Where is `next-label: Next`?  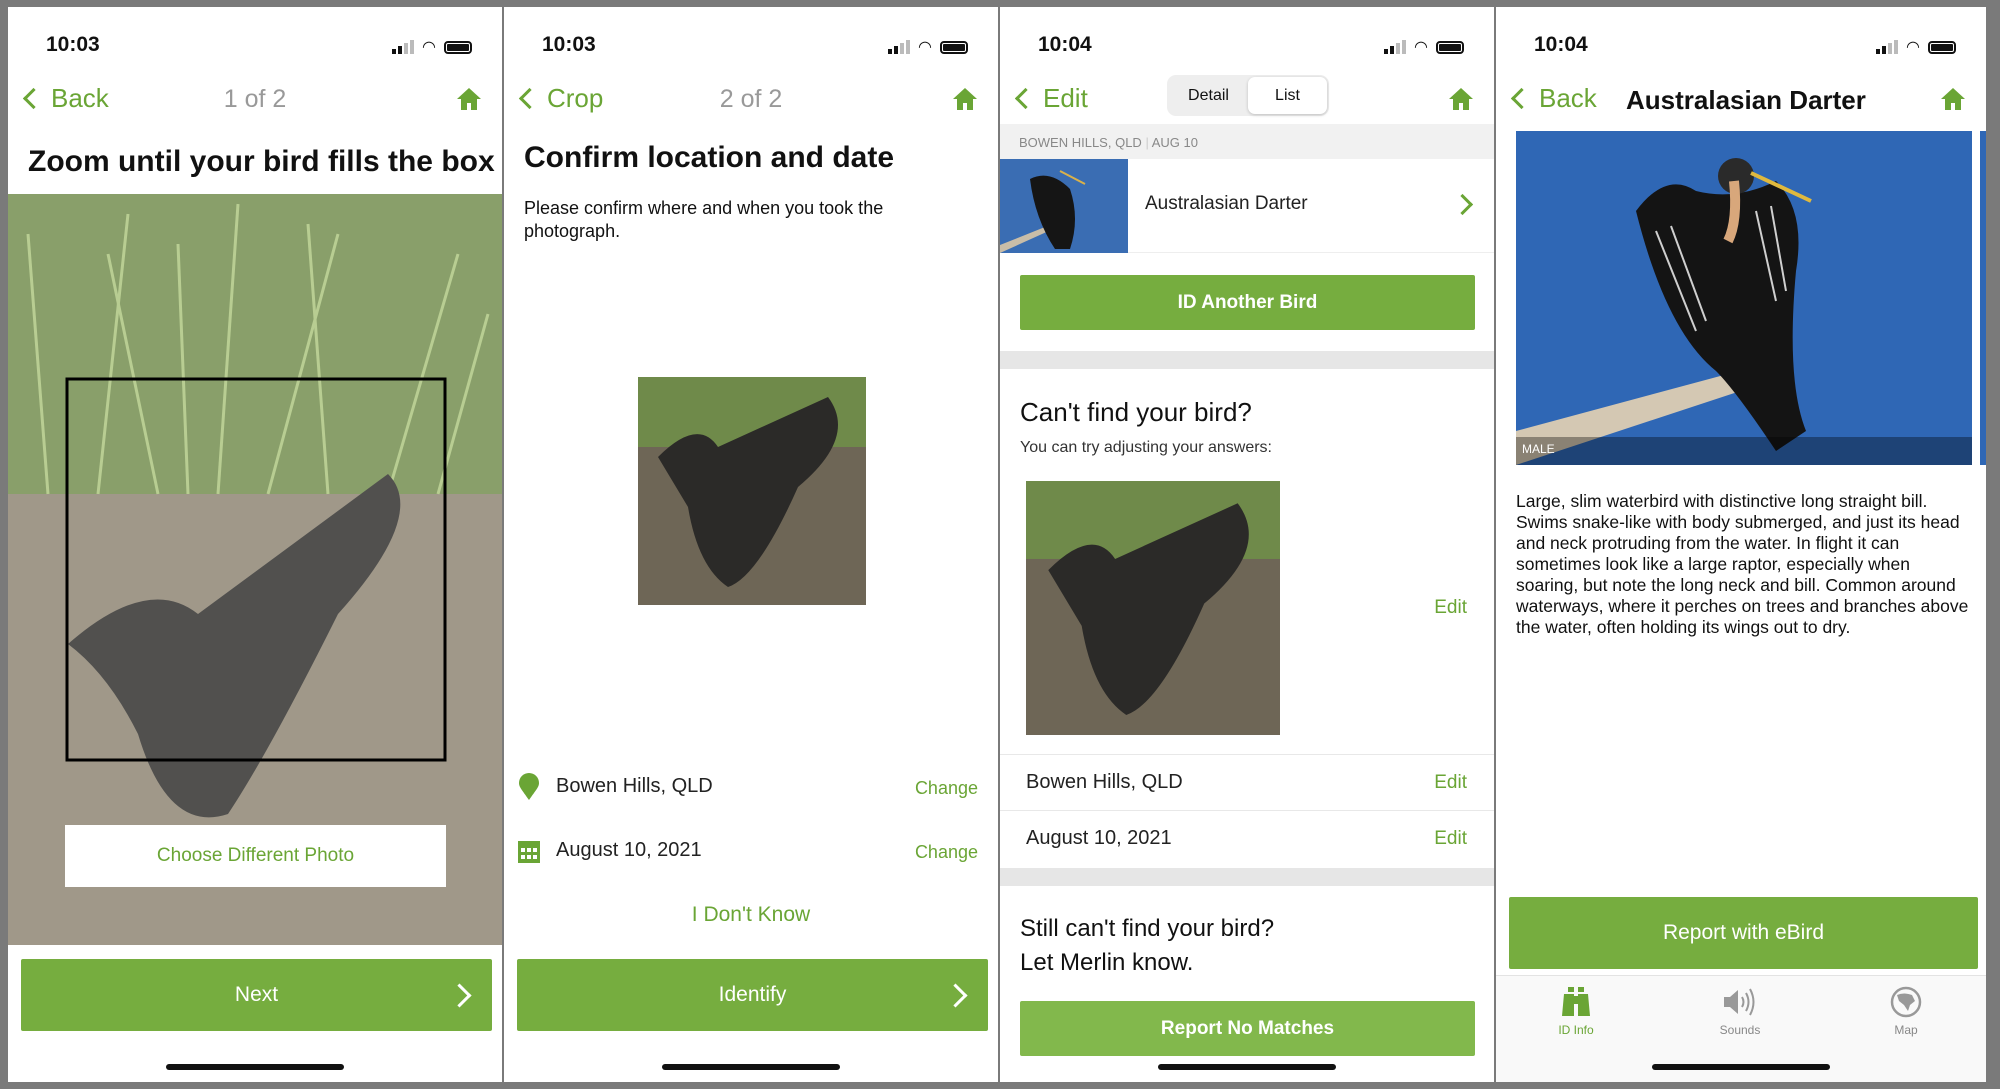 next-label: Next is located at coordinates (256, 994).